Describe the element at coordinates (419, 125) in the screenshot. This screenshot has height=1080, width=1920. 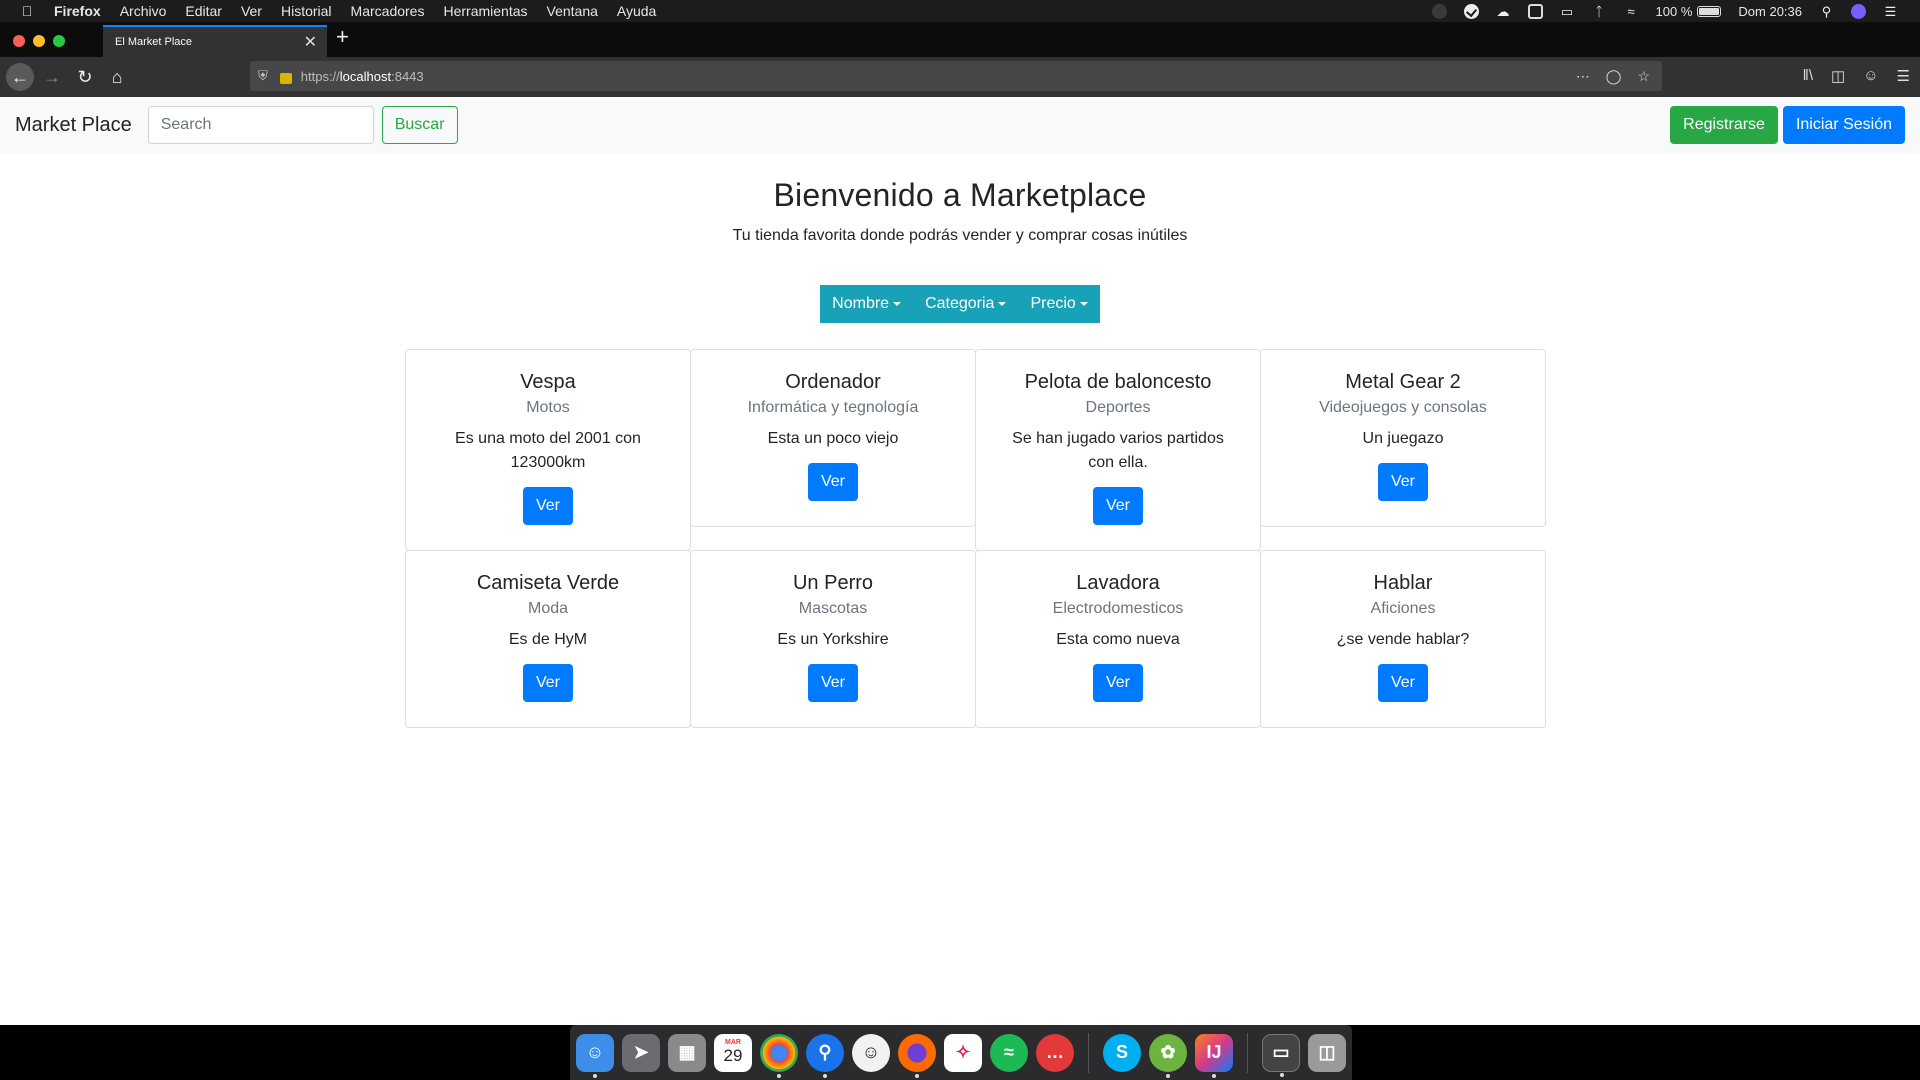
I see `search-button: Buscar` at that location.